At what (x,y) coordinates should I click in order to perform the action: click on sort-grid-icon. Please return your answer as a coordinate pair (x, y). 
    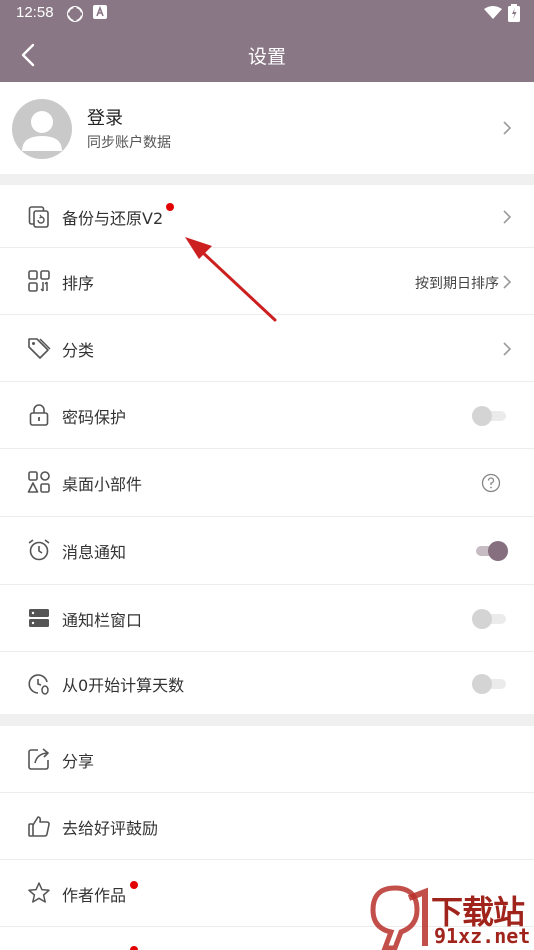
    Looking at the image, I should click on (39, 281).